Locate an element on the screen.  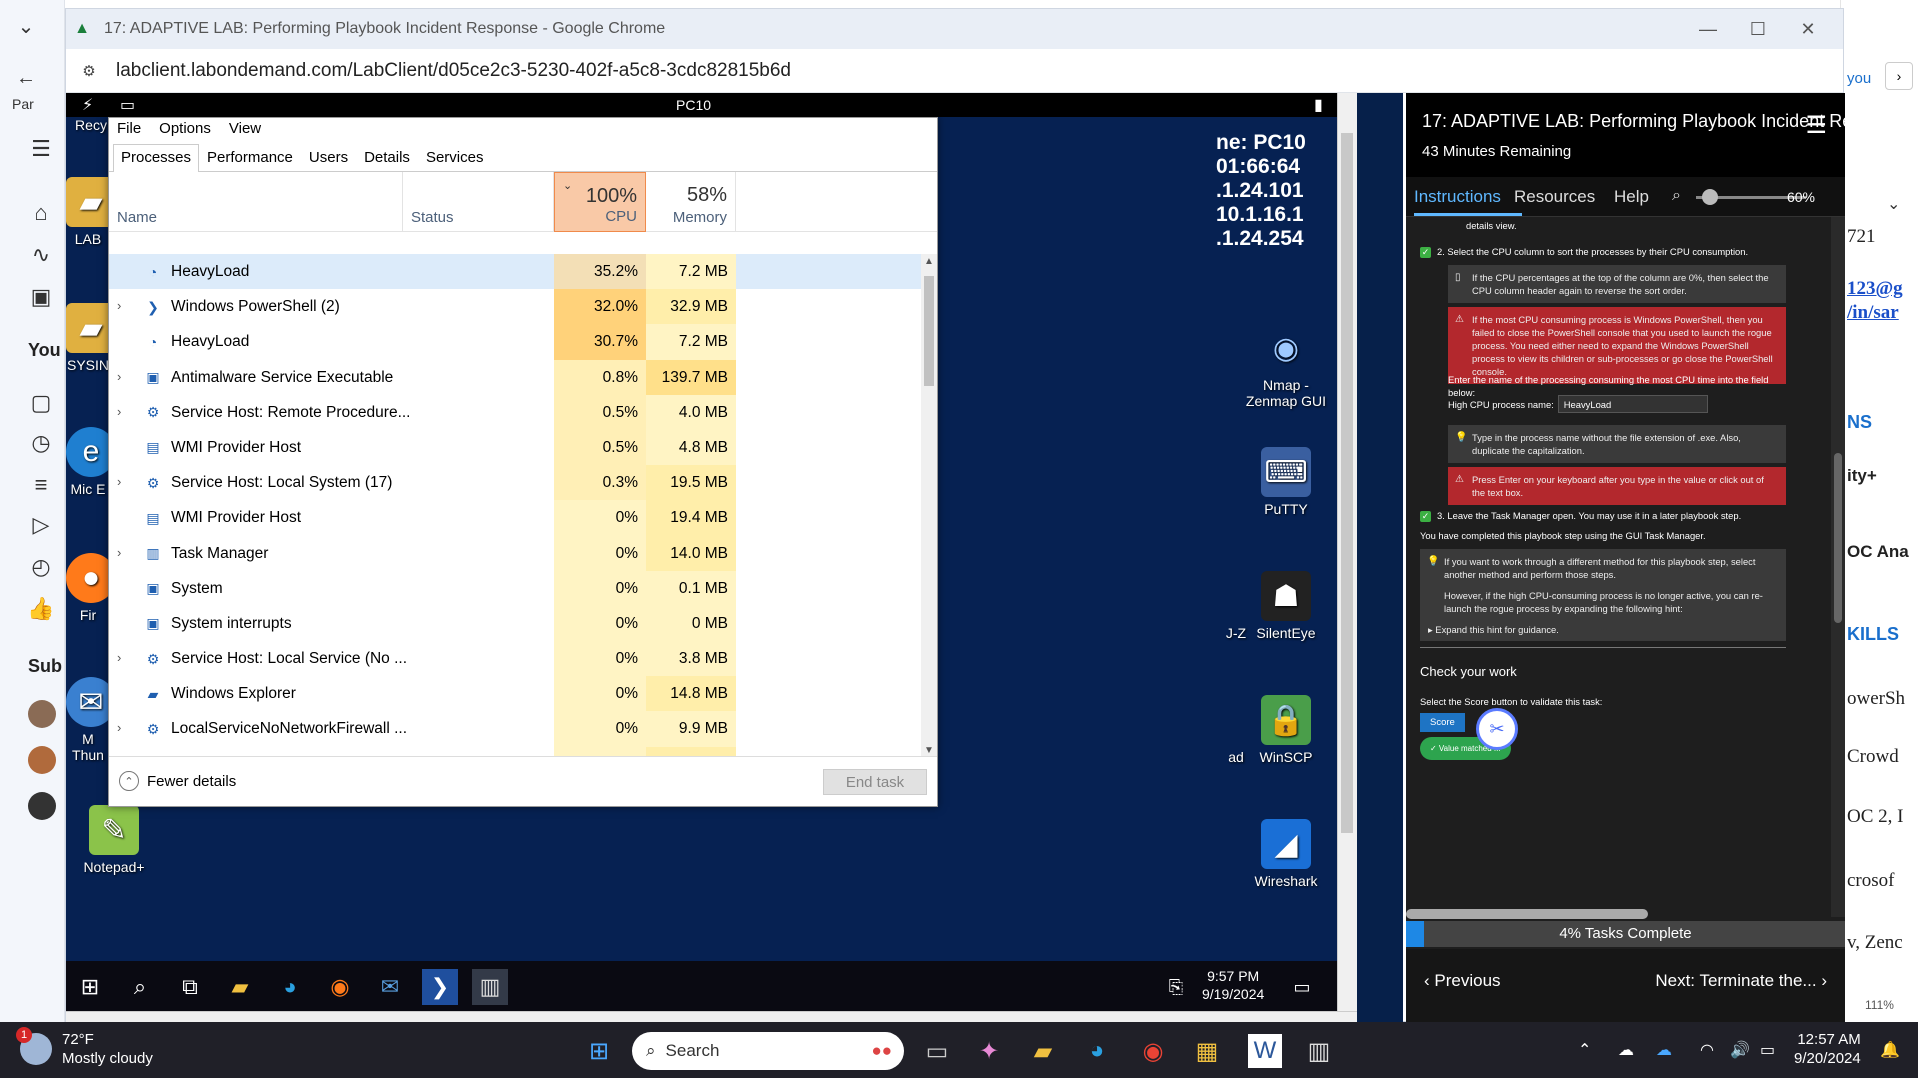
bookmark-fragment: Par is located at coordinates (23, 104).